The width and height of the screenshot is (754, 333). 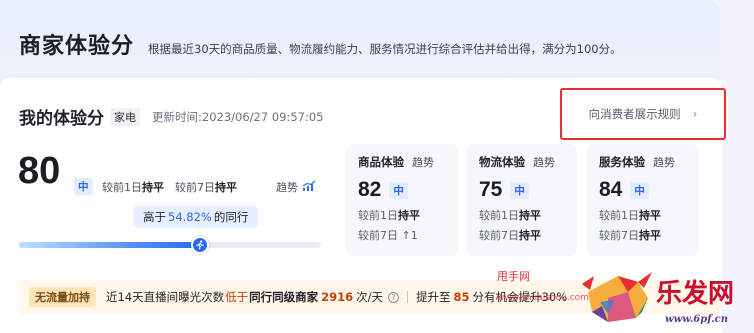 I want to click on sub-score-card-logistics: 物流体验 趋势 75 中 较前1日持平 较前7日持平, so click(x=522, y=200).